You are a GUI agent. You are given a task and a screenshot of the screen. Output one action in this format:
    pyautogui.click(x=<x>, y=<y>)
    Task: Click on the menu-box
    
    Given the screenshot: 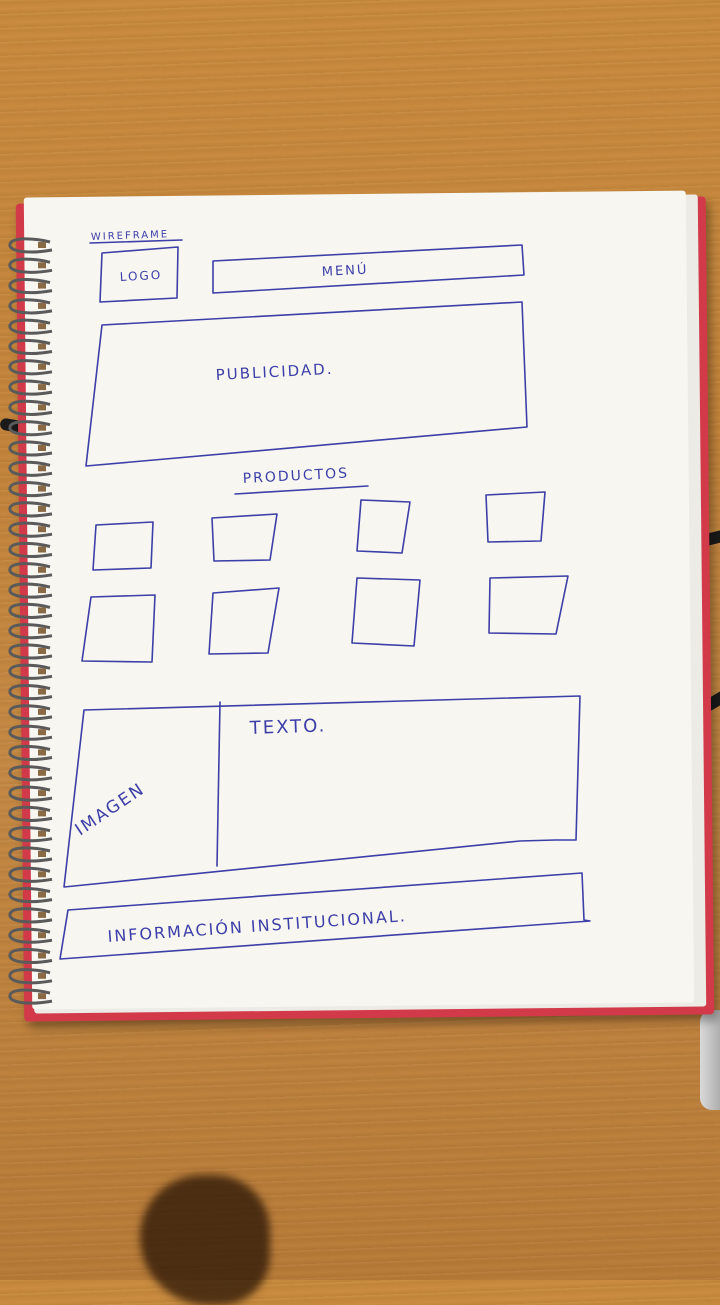 What is the action you would take?
    pyautogui.click(x=368, y=269)
    